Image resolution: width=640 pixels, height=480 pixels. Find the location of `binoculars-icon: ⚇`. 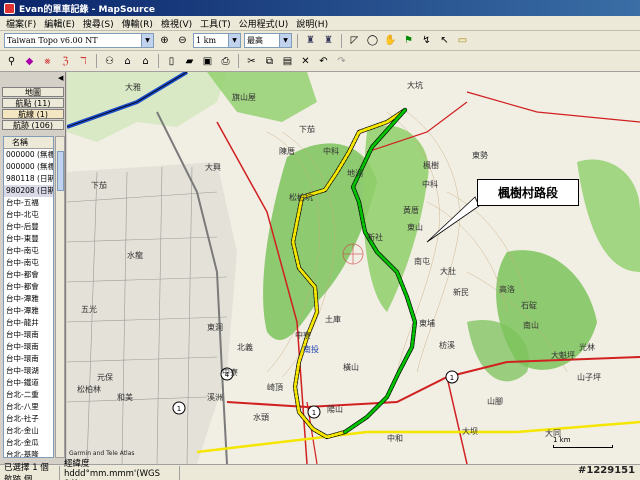

binoculars-icon: ⚇ is located at coordinates (109, 61).